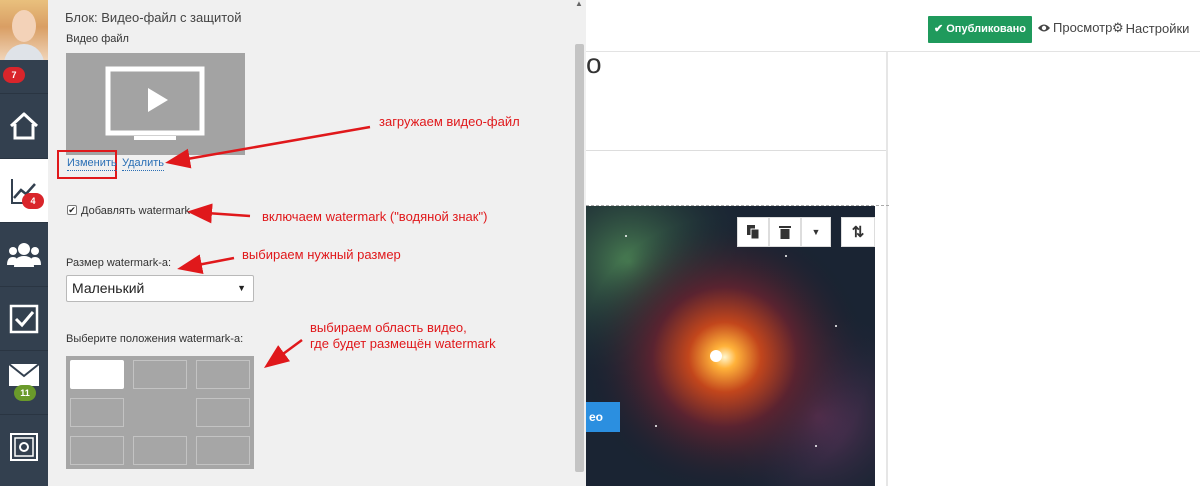  What do you see at coordinates (268, 246) in the screenshot?
I see `annotation-arrows` at bounding box center [268, 246].